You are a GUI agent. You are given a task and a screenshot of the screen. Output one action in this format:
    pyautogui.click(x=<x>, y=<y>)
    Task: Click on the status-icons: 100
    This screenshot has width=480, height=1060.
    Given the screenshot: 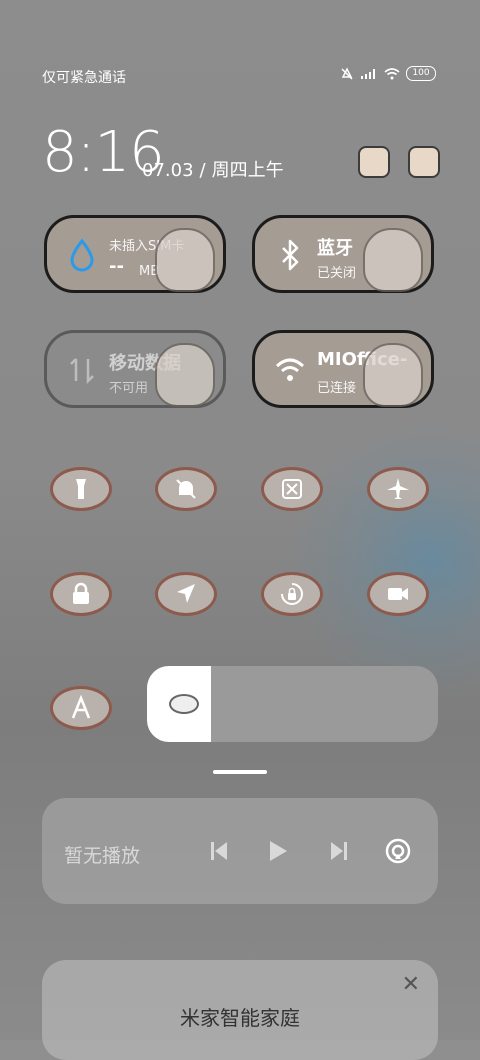 What is the action you would take?
    pyautogui.click(x=388, y=73)
    